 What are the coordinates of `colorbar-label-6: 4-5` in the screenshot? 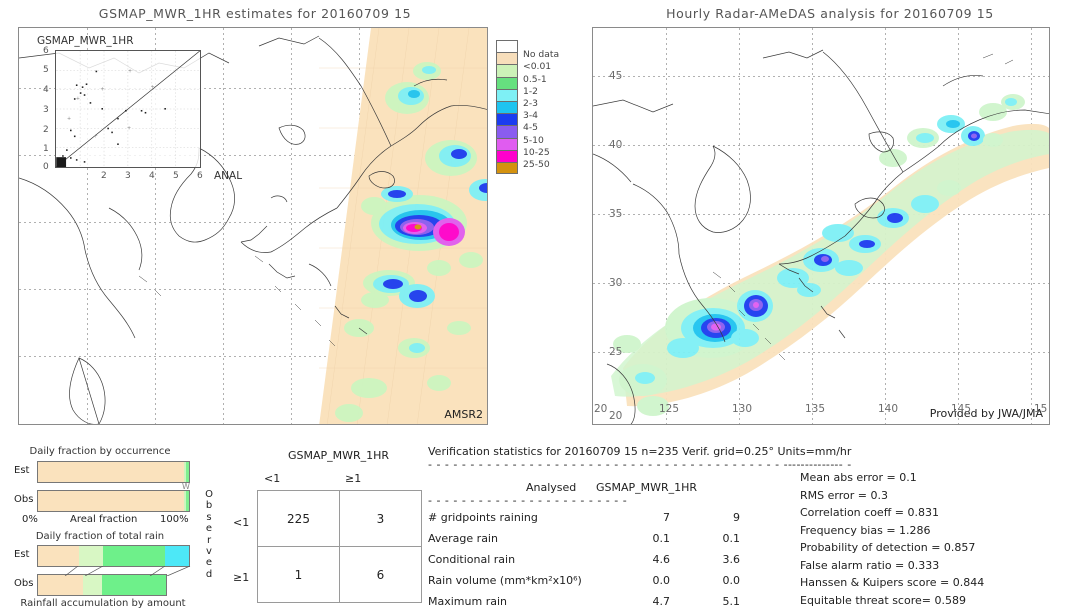 It's located at (531, 128).